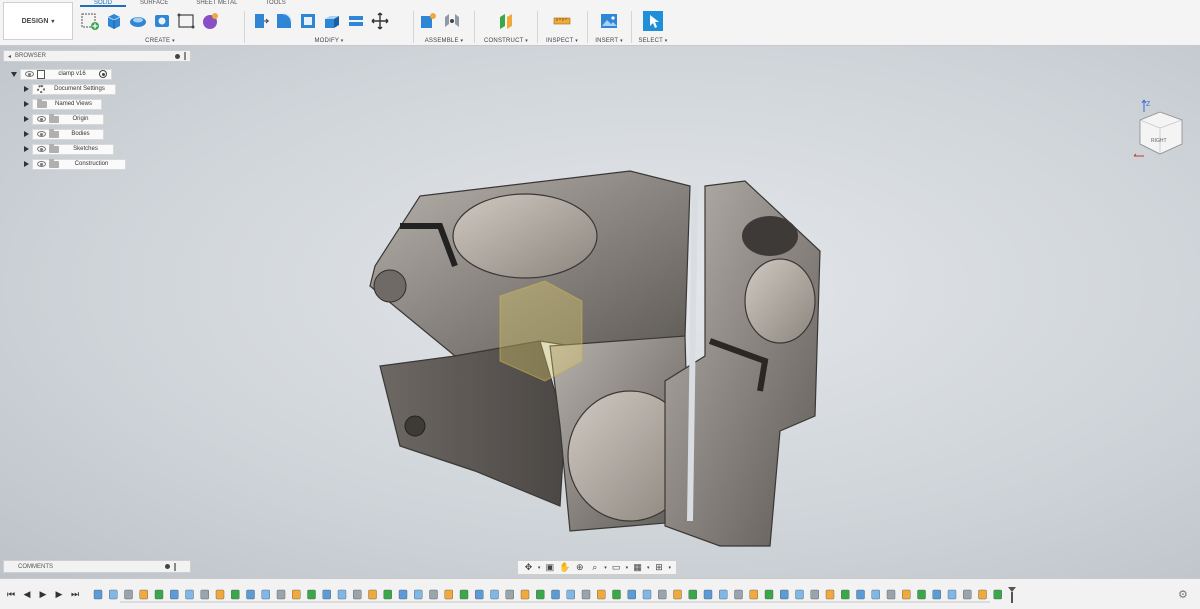 The image size is (1200, 609). Describe the element at coordinates (9, 56) in the screenshot. I see `browser-collapse-icon: ◂` at that location.